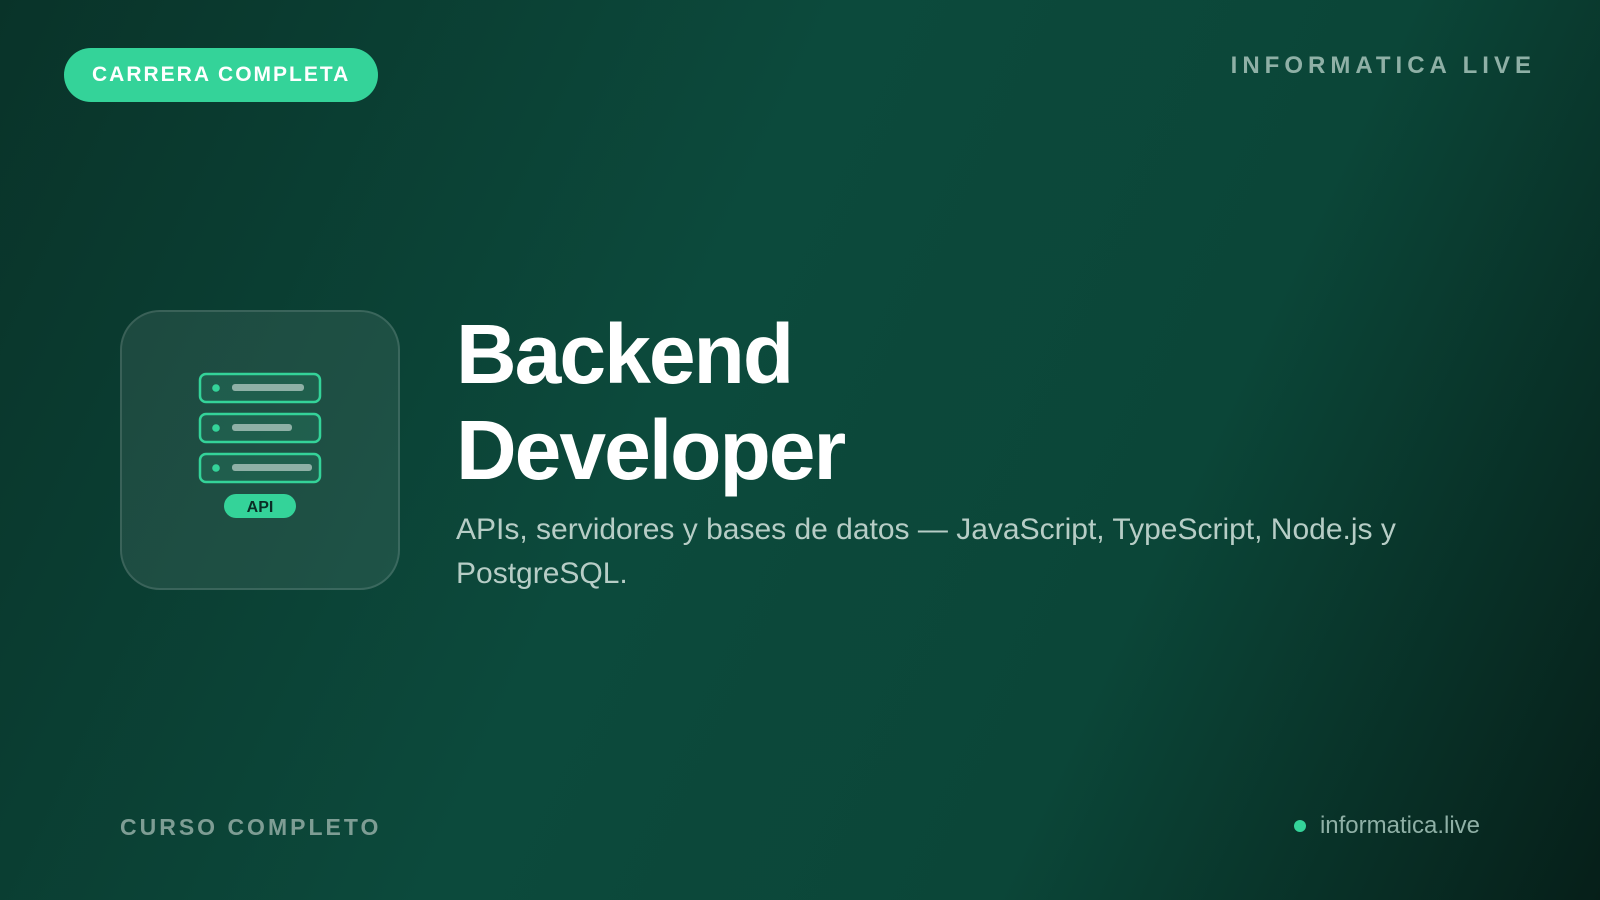  I want to click on course-type-label: CURSO COMPLETO, so click(251, 827).